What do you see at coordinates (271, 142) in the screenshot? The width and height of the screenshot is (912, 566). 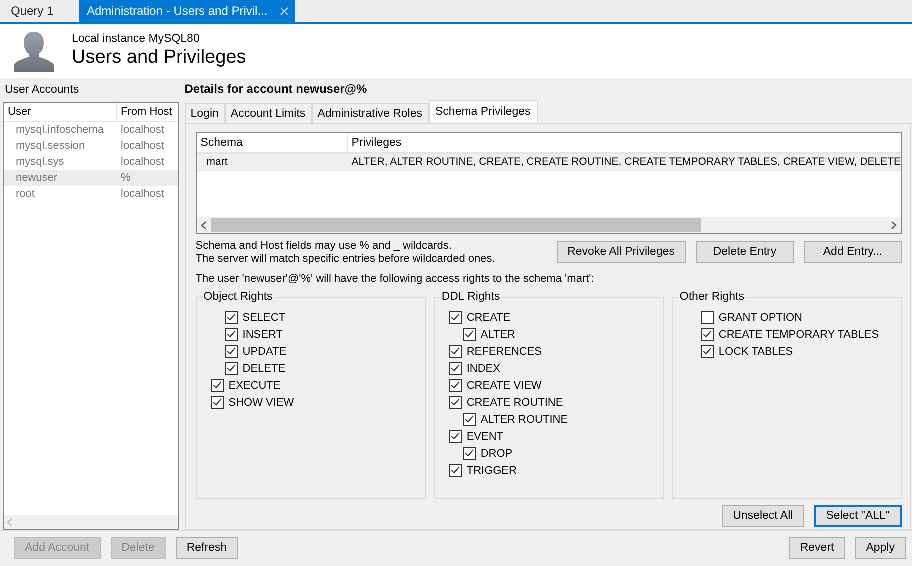 I see `column-header: Schema` at bounding box center [271, 142].